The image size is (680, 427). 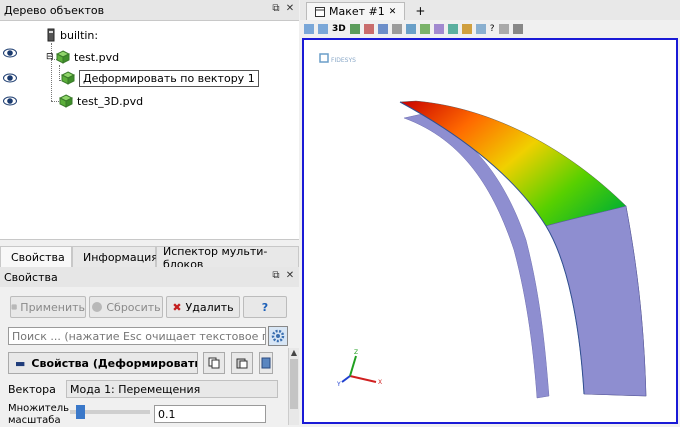 I want to click on scale-slider-handle, so click(x=80, y=412).